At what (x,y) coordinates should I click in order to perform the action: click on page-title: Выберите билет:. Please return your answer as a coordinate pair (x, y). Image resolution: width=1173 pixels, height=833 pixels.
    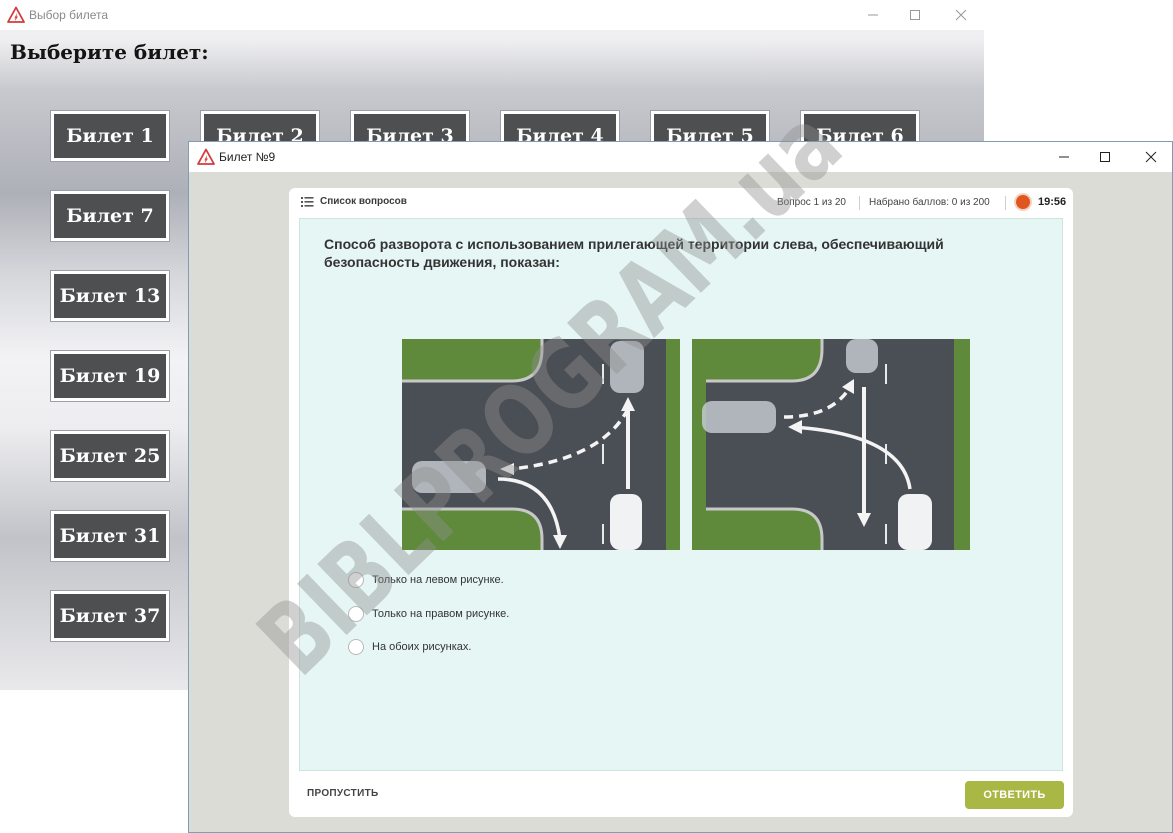
    Looking at the image, I should click on (109, 52).